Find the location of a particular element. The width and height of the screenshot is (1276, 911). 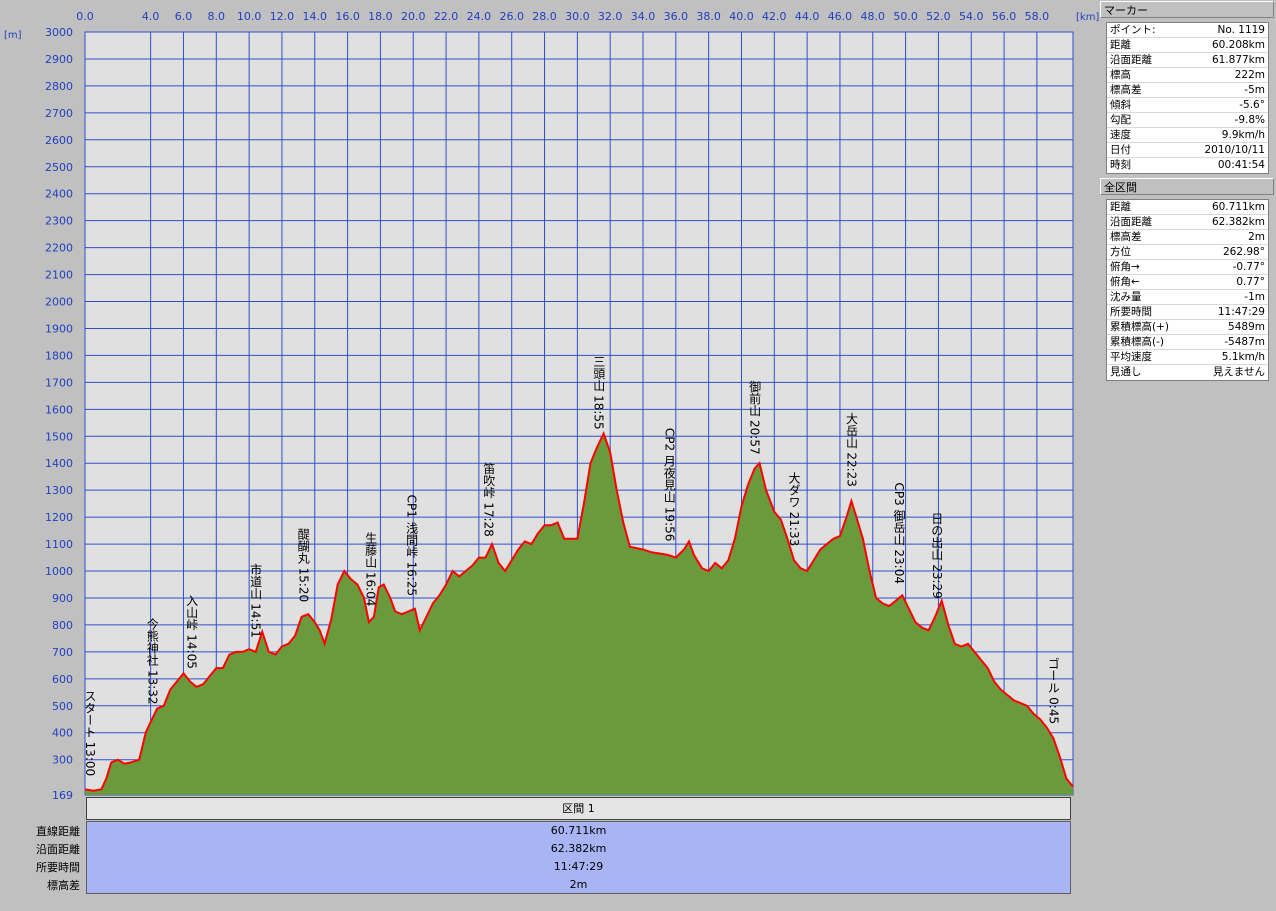

total-row: 沈み量 -1m is located at coordinates (1187, 297).